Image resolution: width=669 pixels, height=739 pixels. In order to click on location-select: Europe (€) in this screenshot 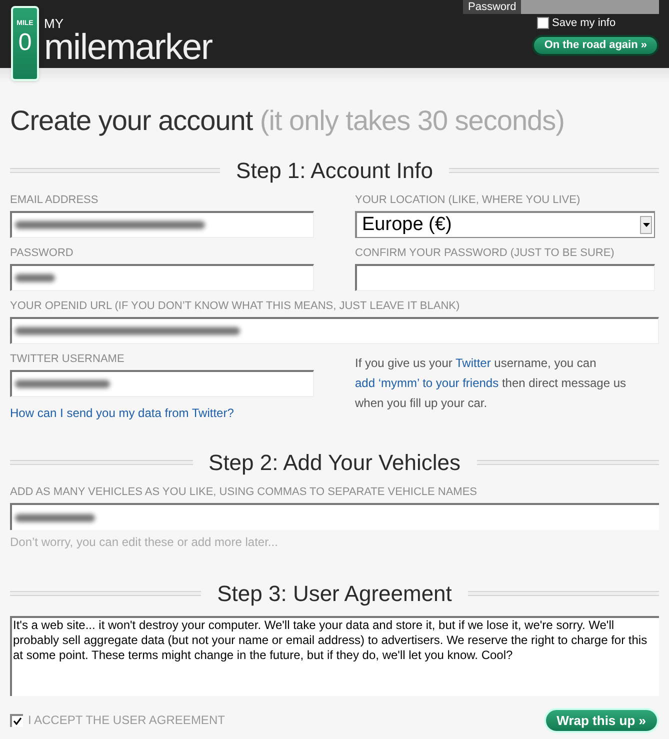, I will do `click(505, 224)`.